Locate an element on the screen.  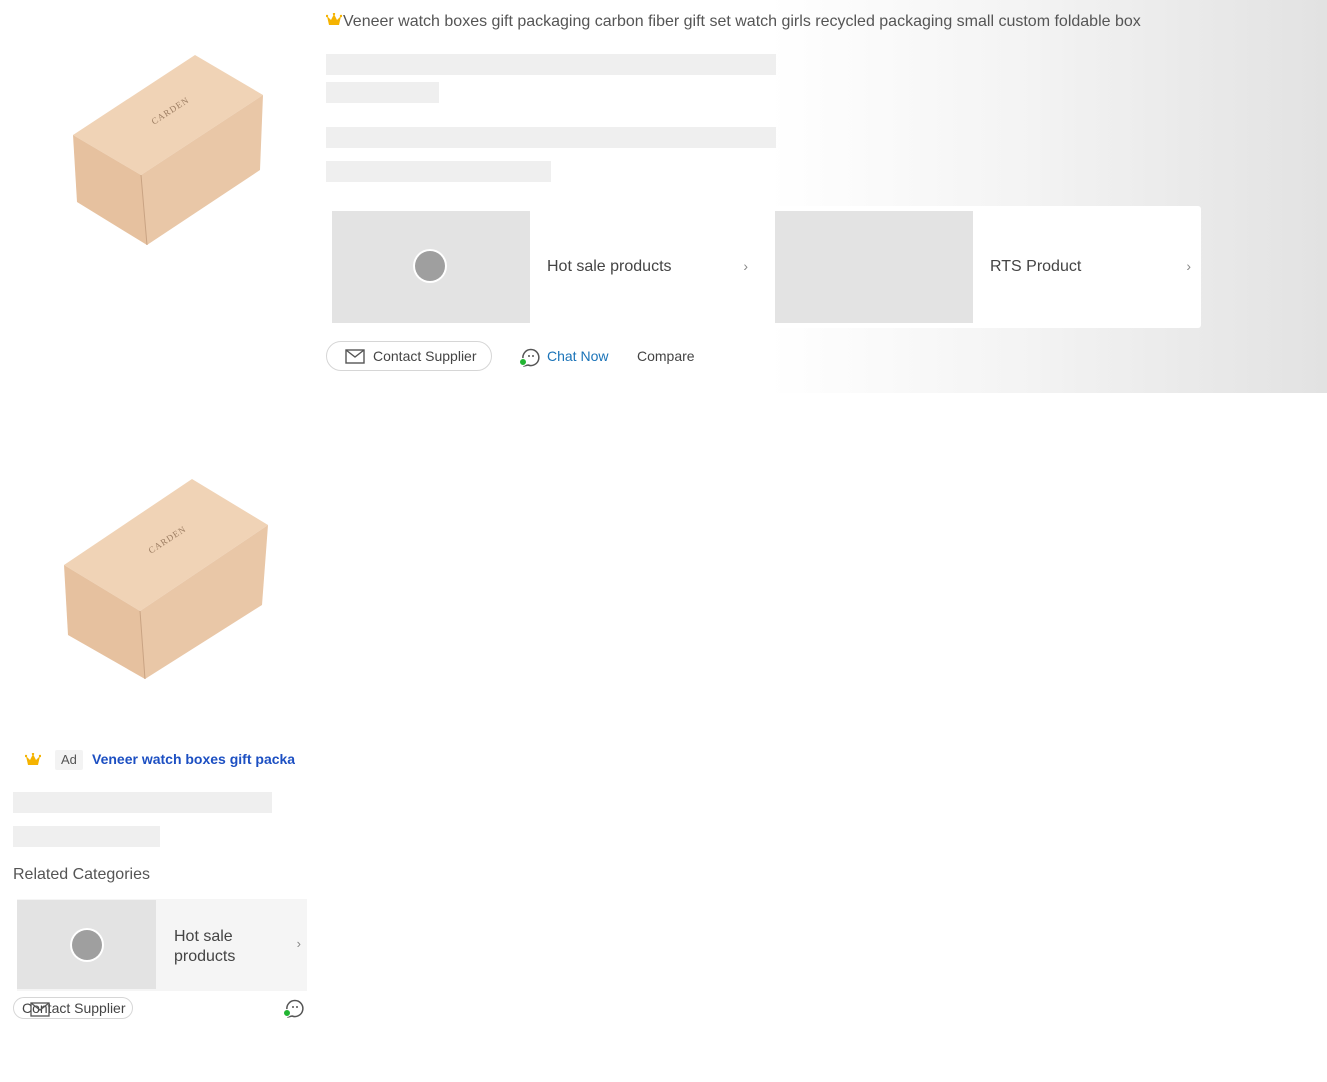
chat-now-label: Chat Now is located at coordinates (578, 356).